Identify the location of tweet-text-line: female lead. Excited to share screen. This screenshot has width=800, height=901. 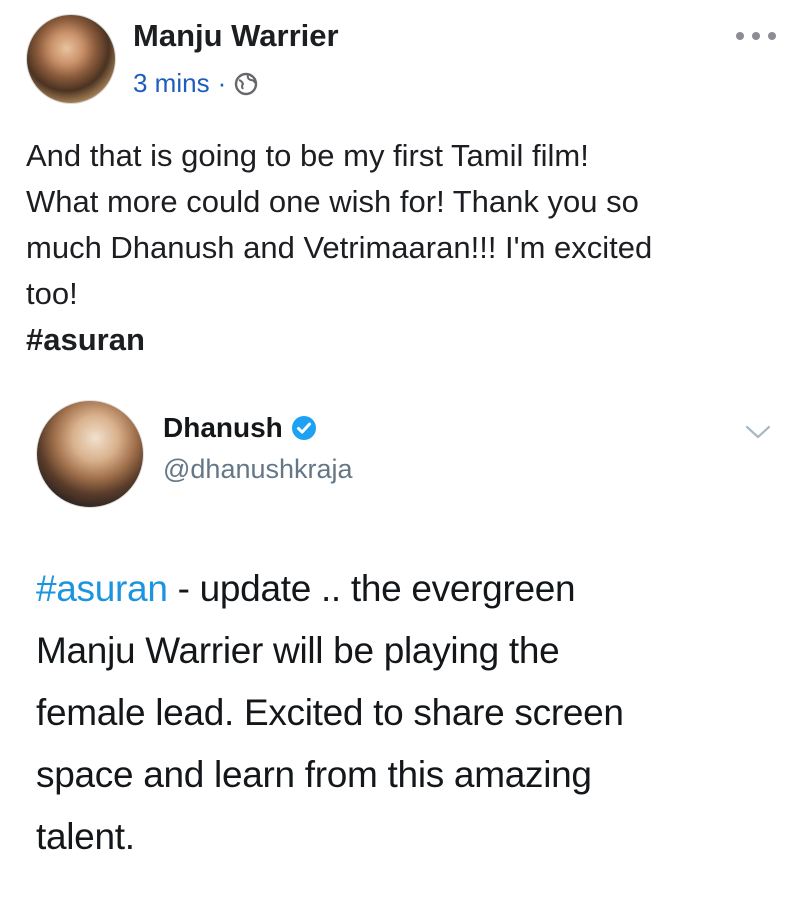
(330, 712).